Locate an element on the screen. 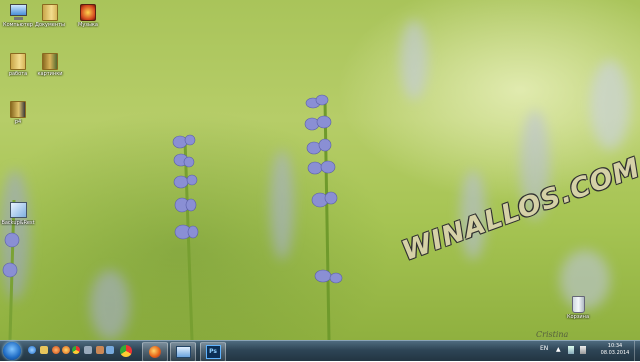 This screenshot has height=362, width=640. desktop-icon-work: работа is located at coordinates (18, 65).